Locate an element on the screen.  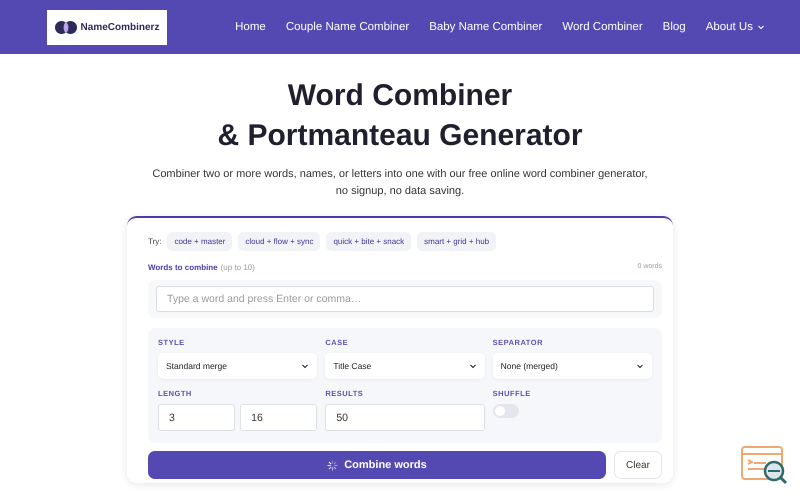
select-field: Standard merge is located at coordinates (238, 366).